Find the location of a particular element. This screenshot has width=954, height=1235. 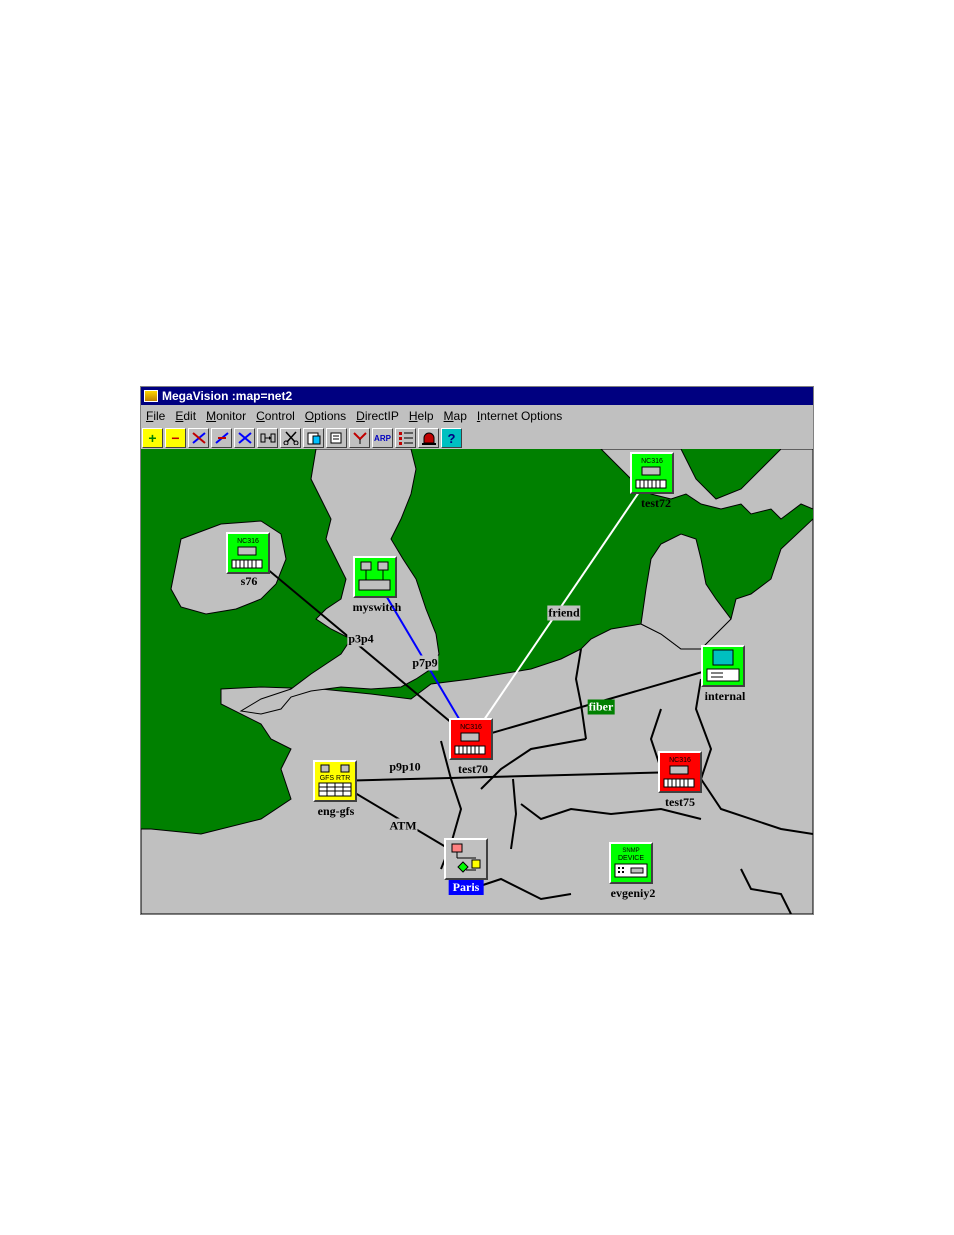

cut-button is located at coordinates (290, 438).